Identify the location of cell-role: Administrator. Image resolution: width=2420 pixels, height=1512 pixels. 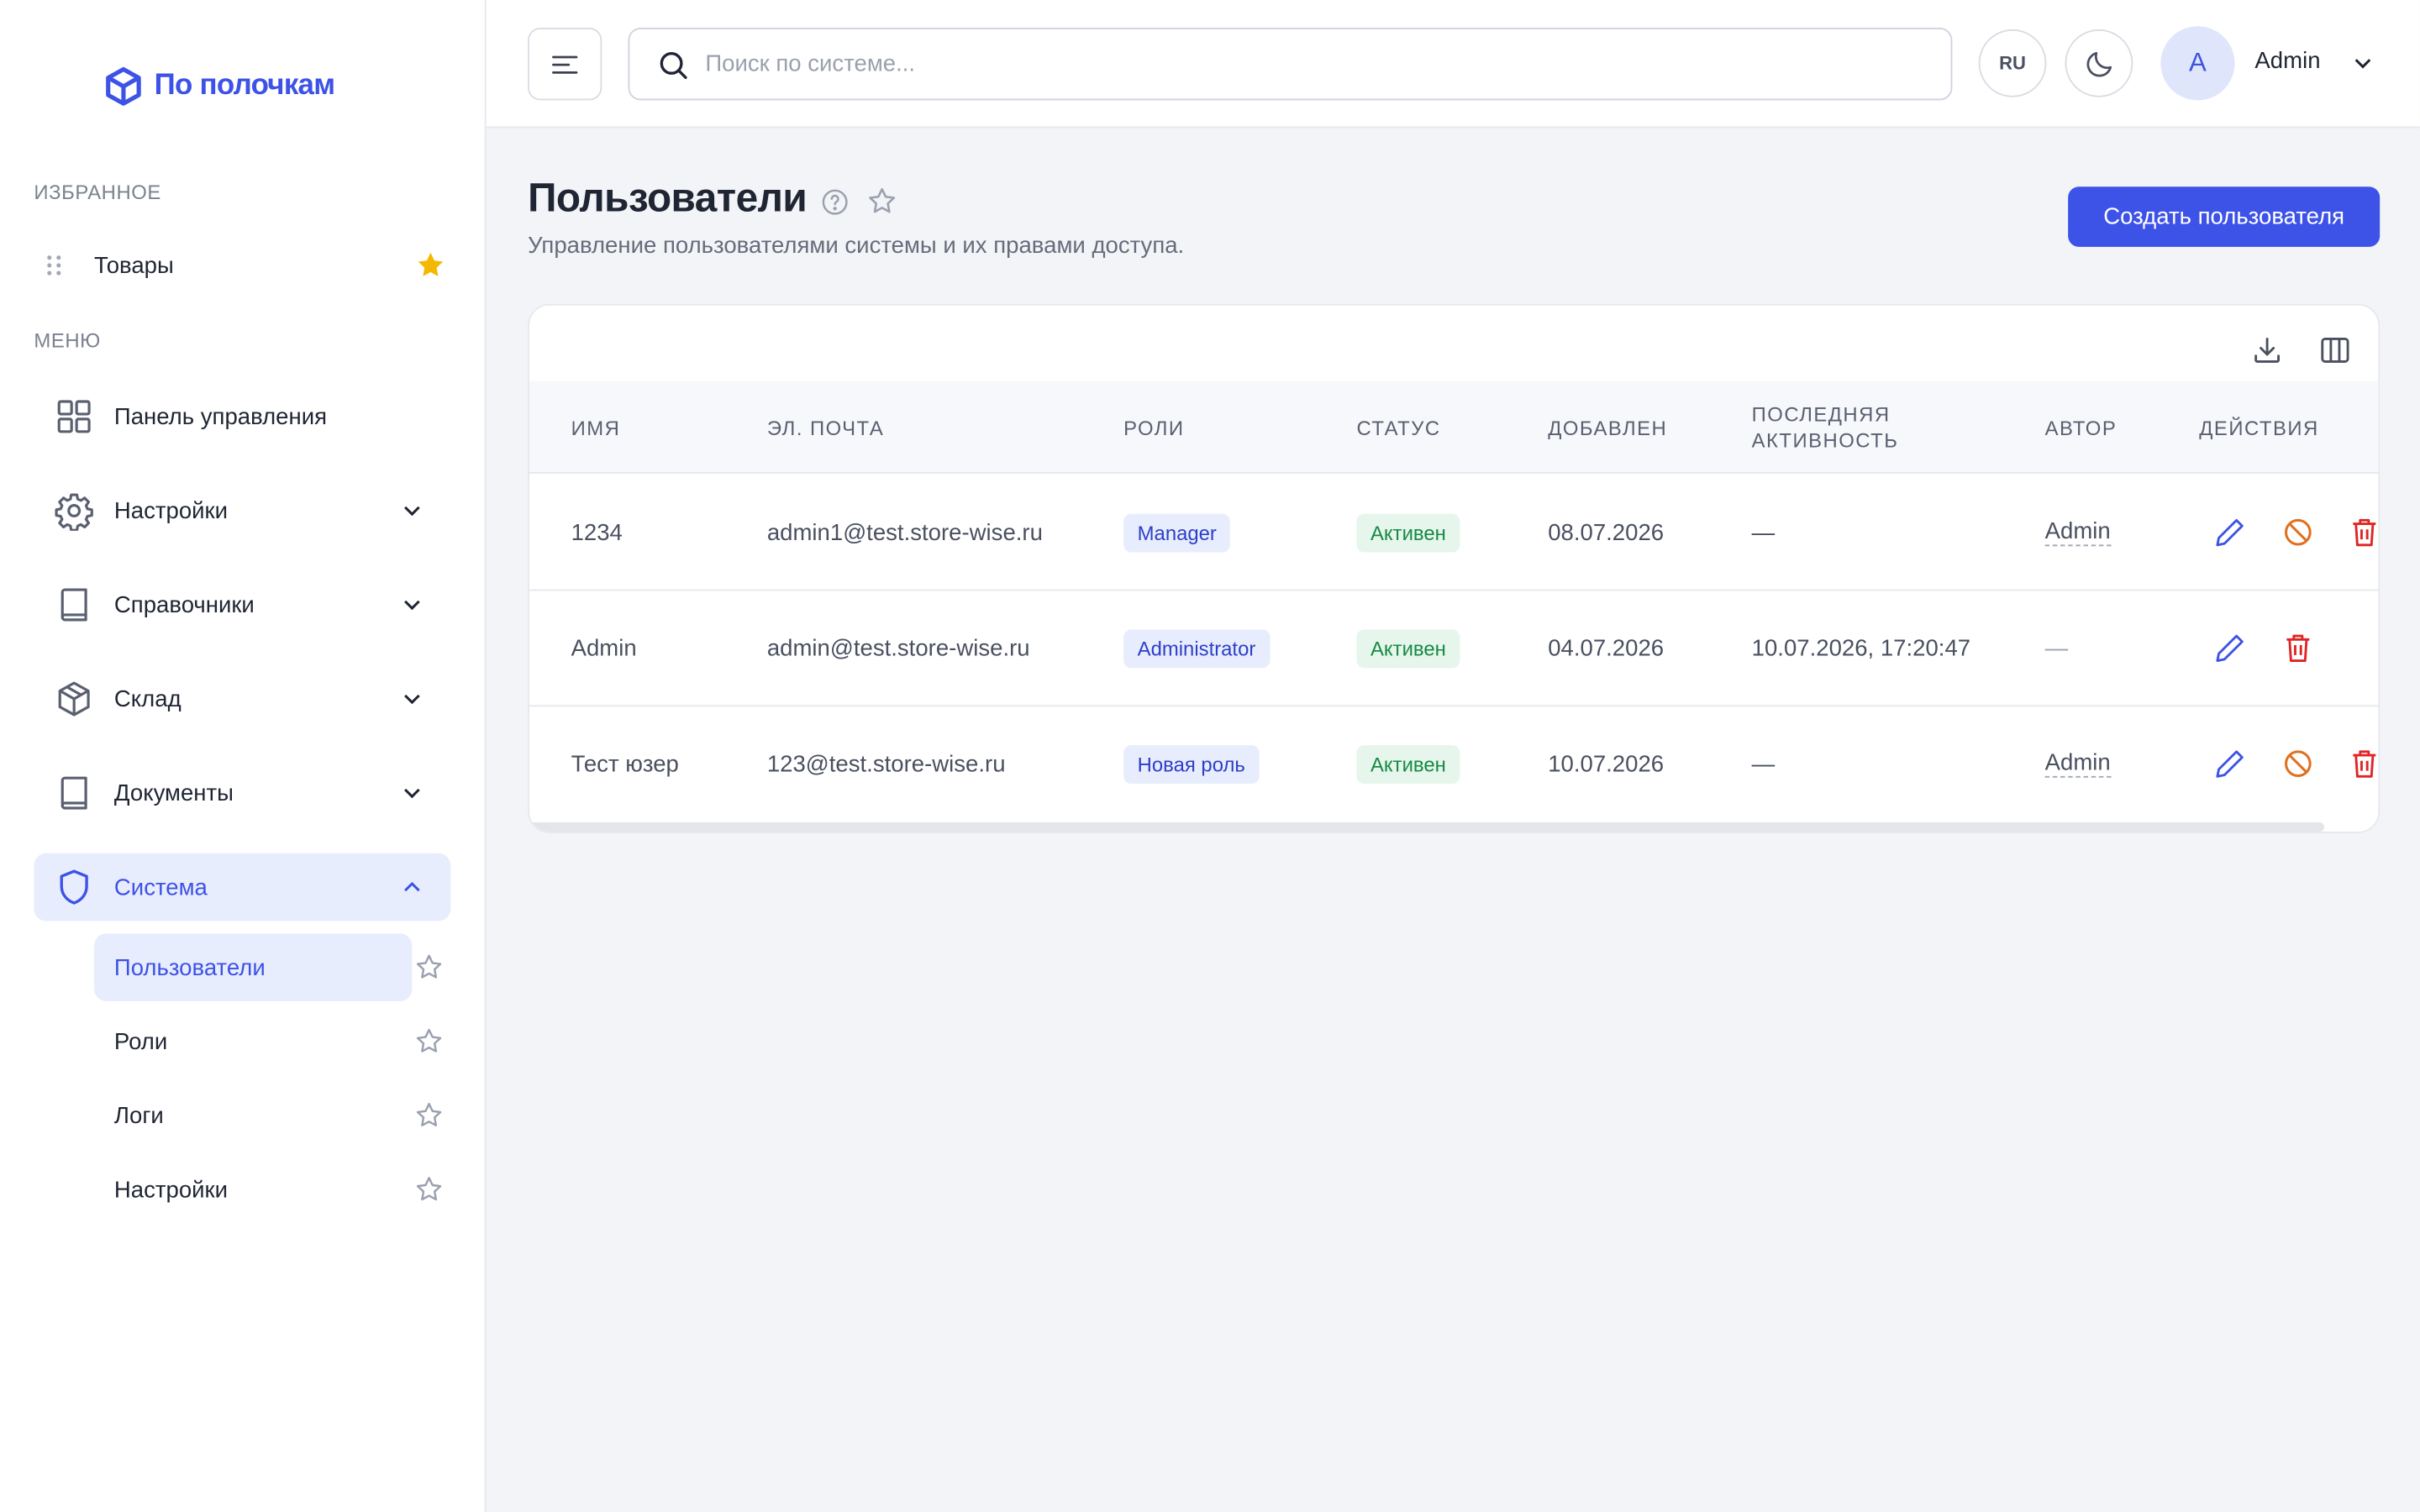
(1196, 648).